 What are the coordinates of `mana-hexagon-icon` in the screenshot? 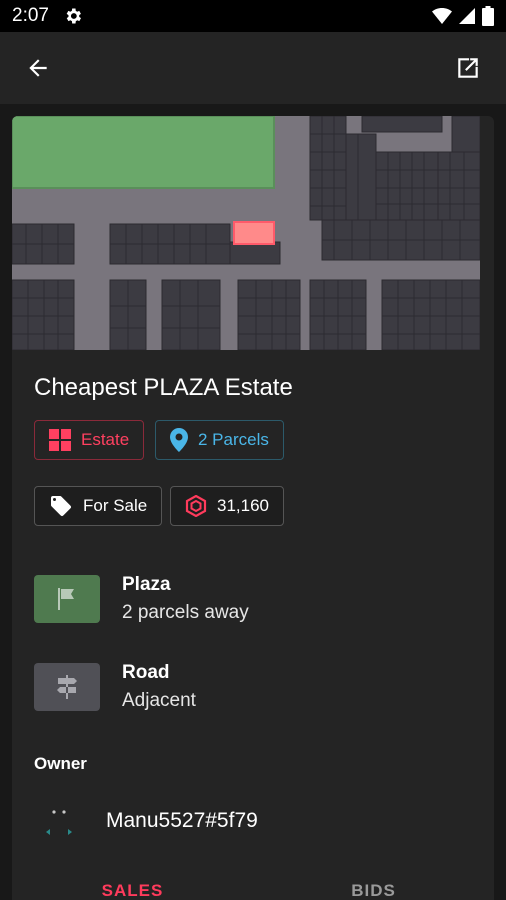 It's located at (196, 506).